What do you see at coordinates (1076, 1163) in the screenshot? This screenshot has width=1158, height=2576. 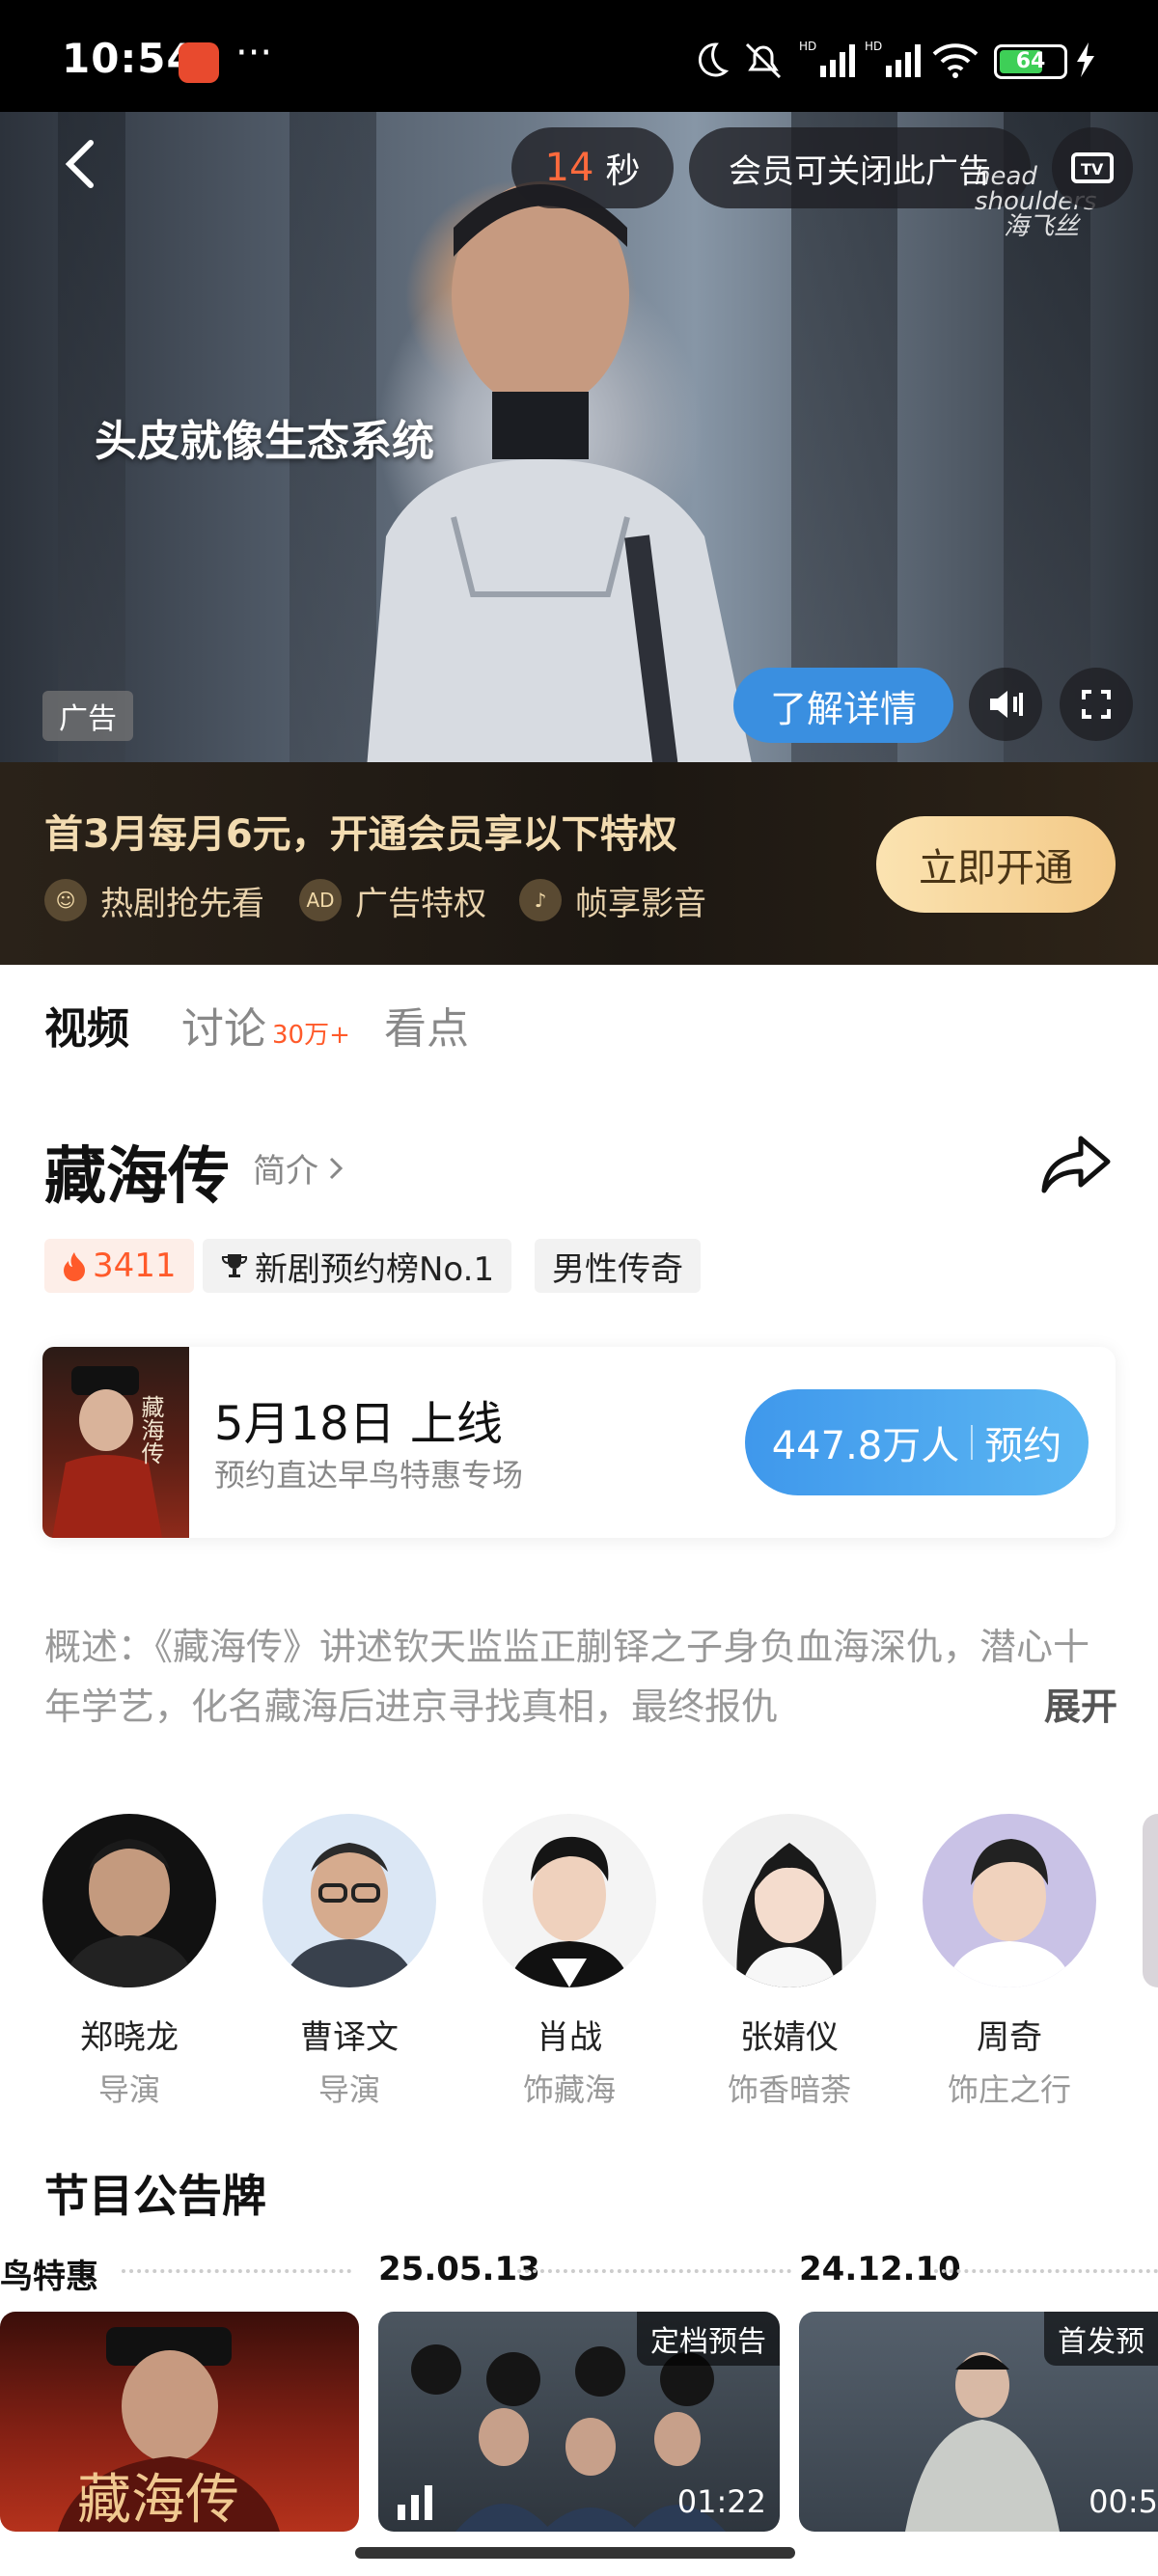 I see `share-button` at bounding box center [1076, 1163].